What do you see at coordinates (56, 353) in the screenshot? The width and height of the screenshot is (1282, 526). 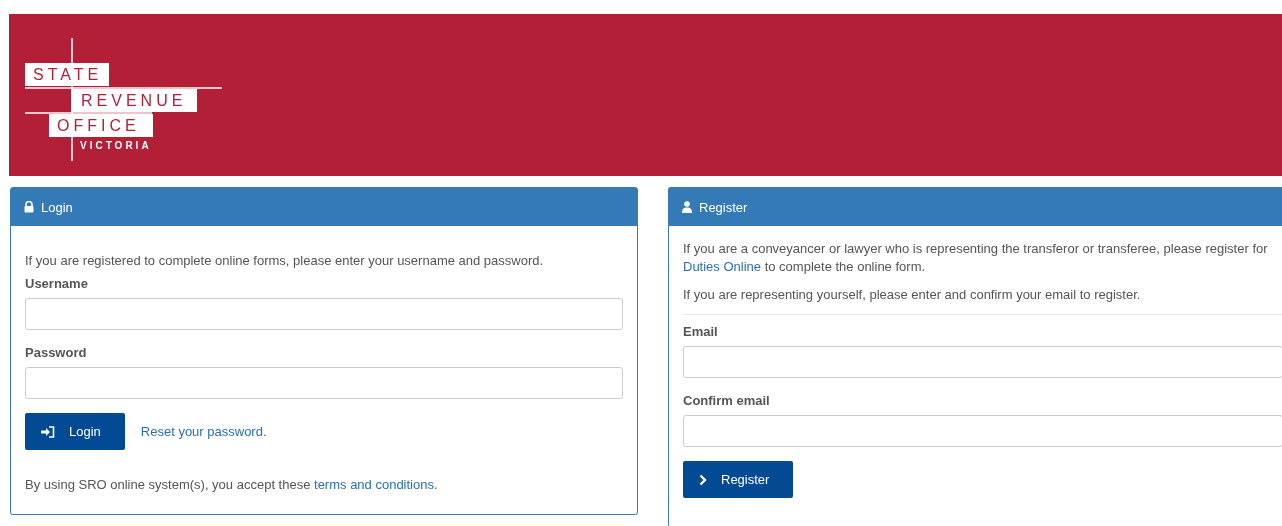 I see `field-label: Password` at bounding box center [56, 353].